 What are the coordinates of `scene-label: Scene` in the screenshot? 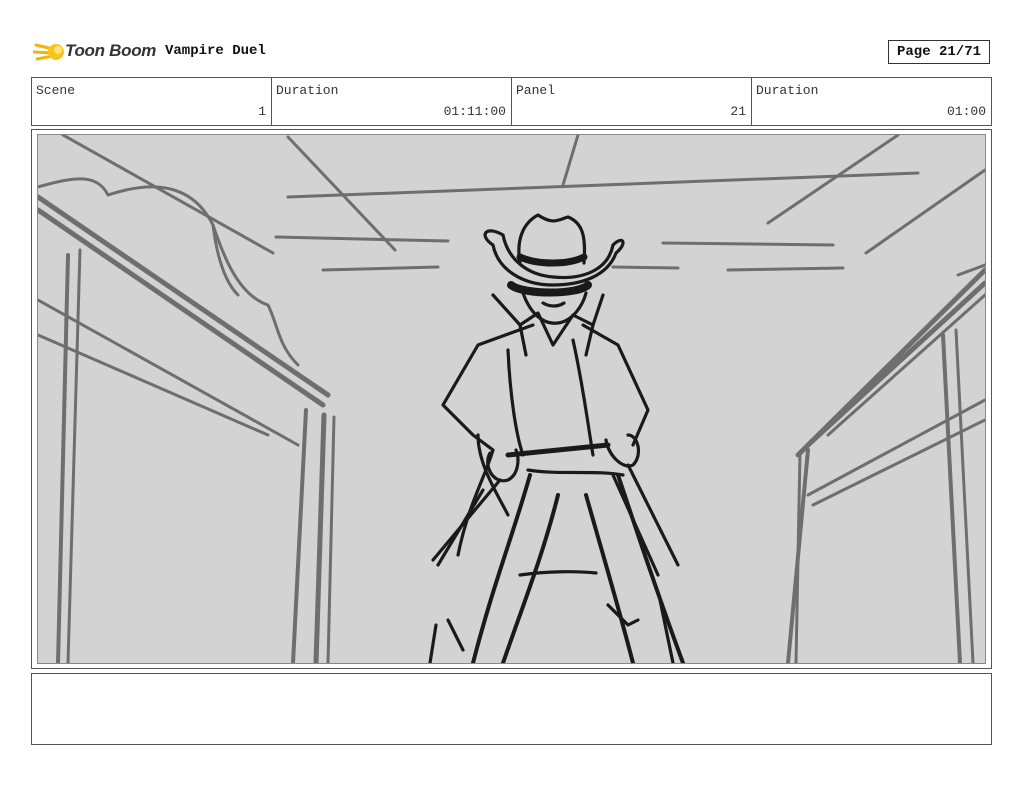 It's located at (56, 90).